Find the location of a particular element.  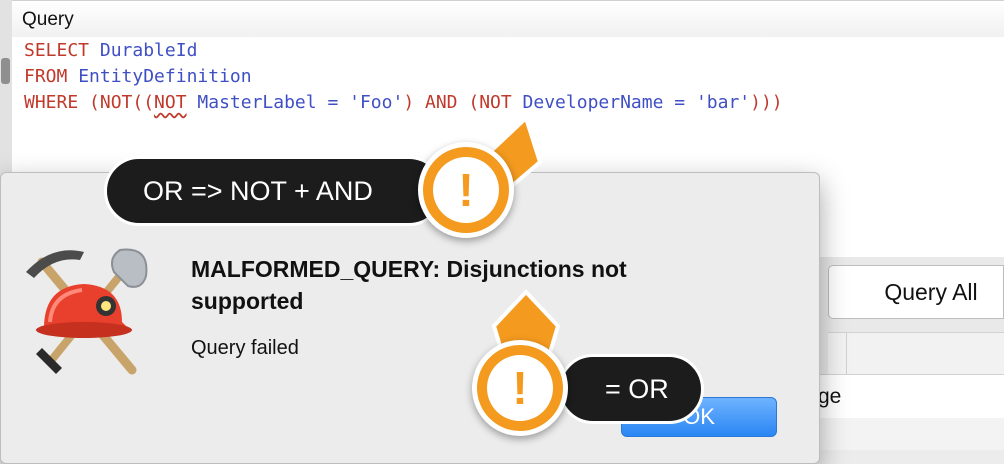

keyword-from: FROM is located at coordinates (46, 76).